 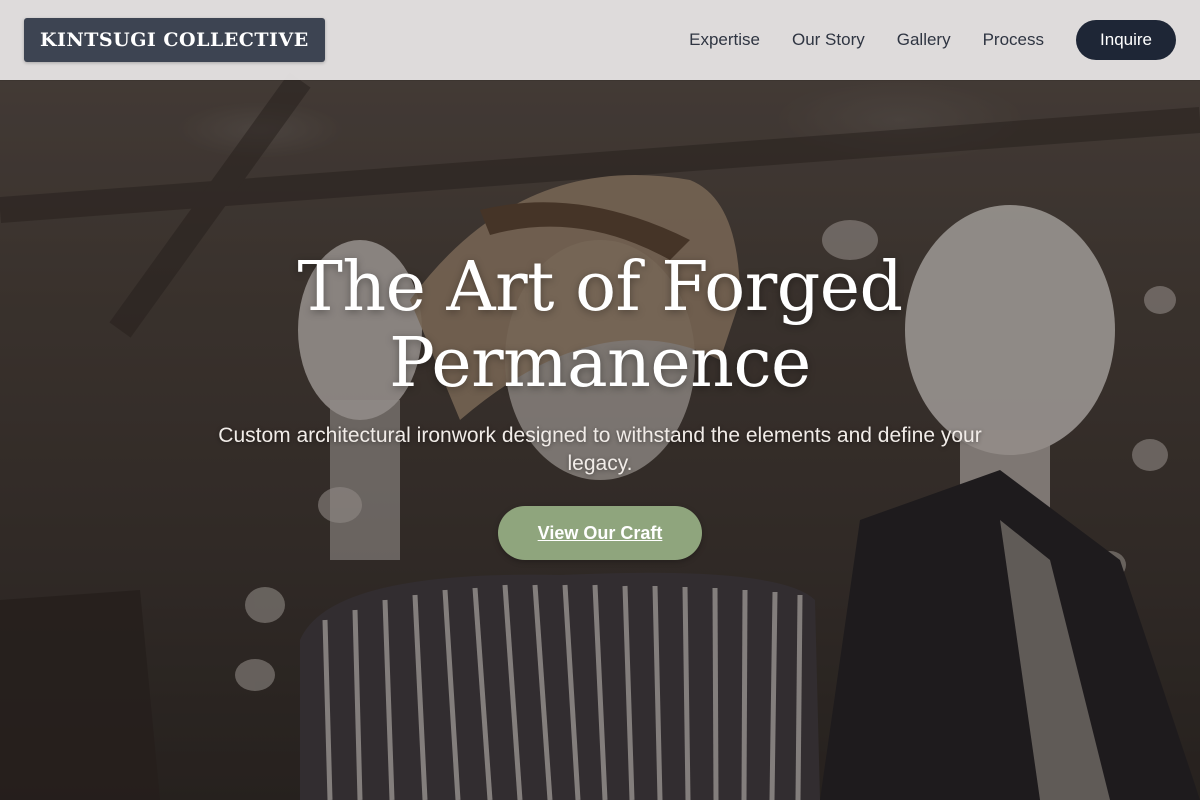 I want to click on hero-title-line-1: The Art of Forged, so click(x=600, y=287).